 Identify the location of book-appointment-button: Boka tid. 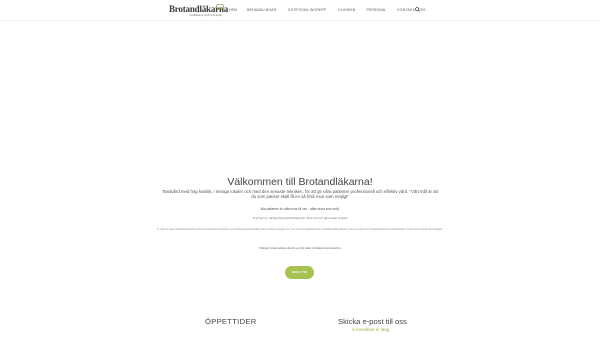
(299, 272).